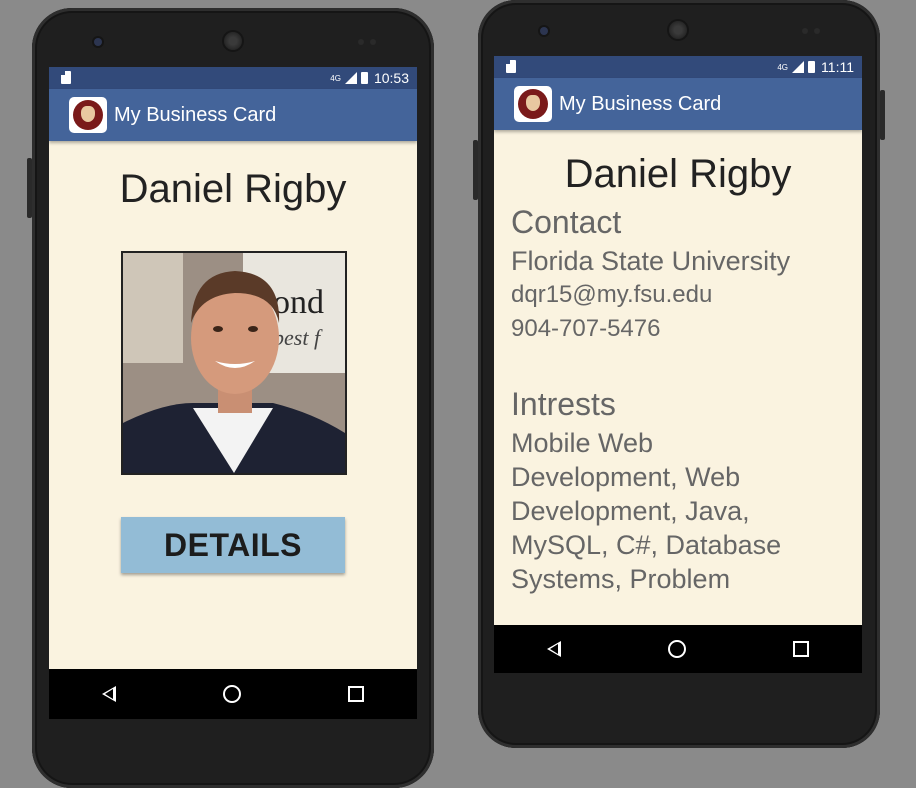 The image size is (916, 788). Describe the element at coordinates (391, 78) in the screenshot. I see `clock: 10:53` at that location.